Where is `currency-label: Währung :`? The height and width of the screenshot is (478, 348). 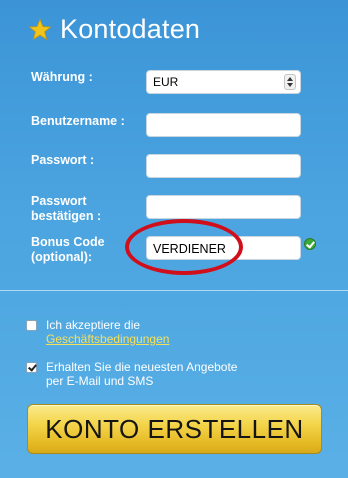 currency-label: Währung : is located at coordinates (62, 77).